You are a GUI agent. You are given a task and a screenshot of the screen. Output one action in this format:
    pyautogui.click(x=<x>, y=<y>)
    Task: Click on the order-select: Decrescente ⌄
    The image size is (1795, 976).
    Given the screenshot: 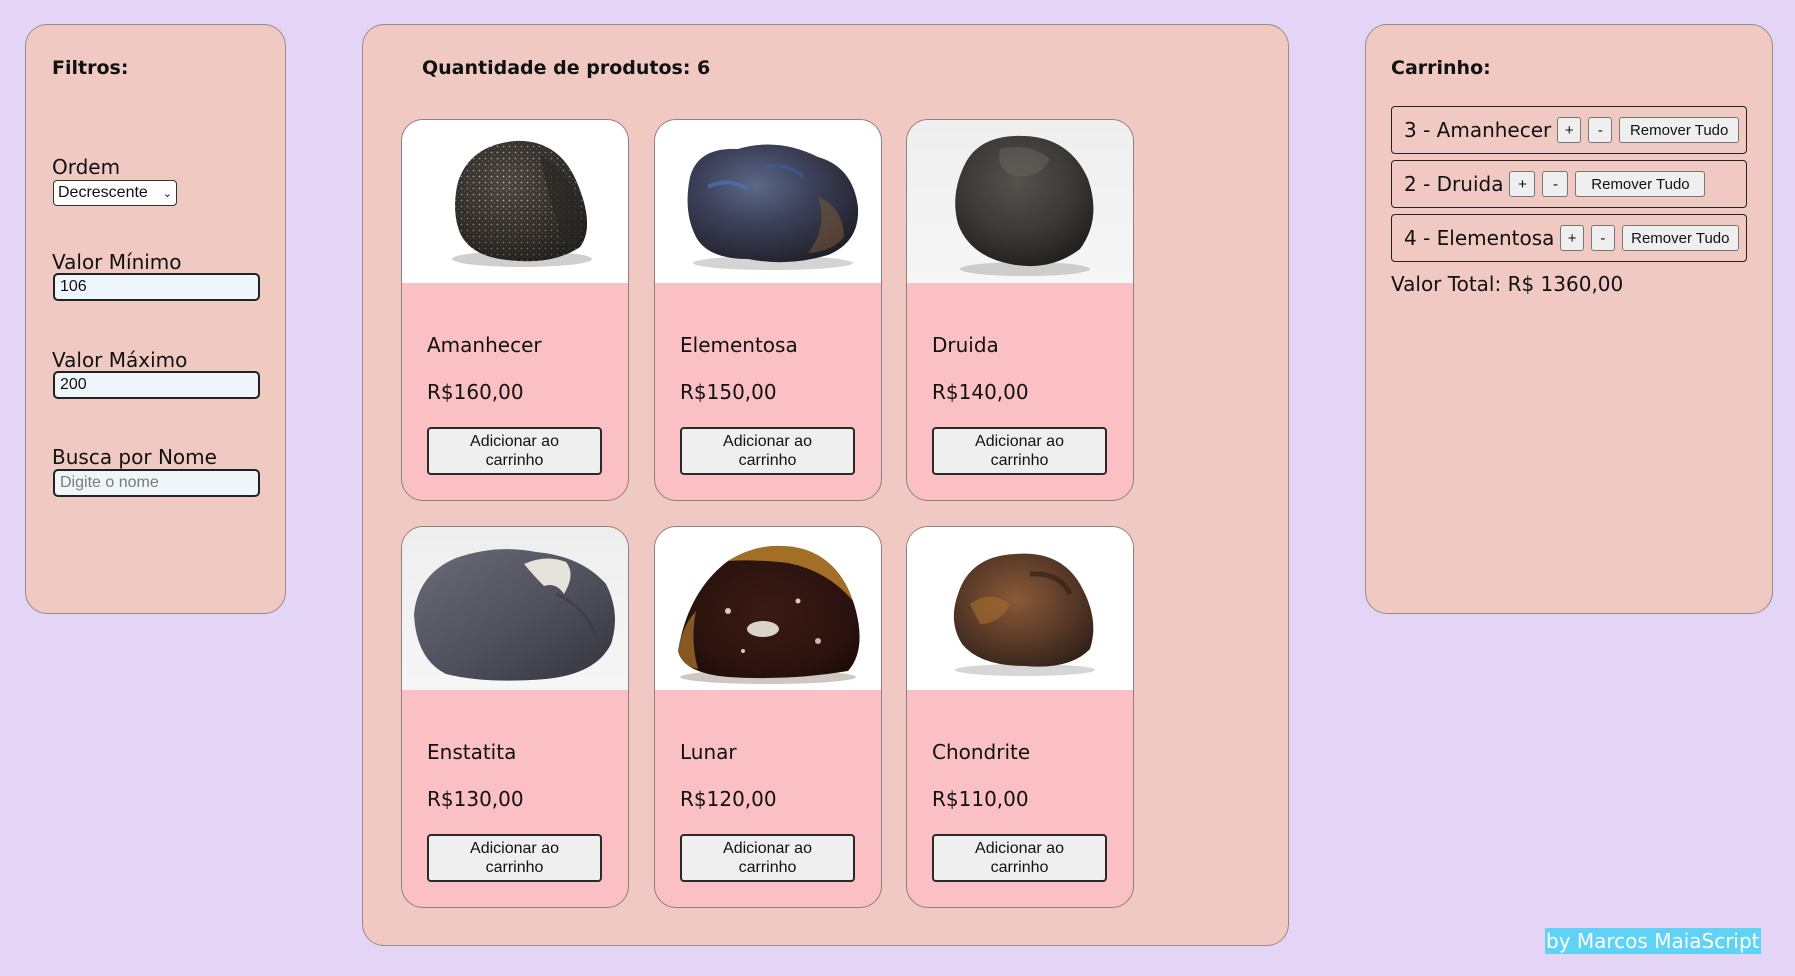 What is the action you would take?
    pyautogui.click(x=115, y=193)
    